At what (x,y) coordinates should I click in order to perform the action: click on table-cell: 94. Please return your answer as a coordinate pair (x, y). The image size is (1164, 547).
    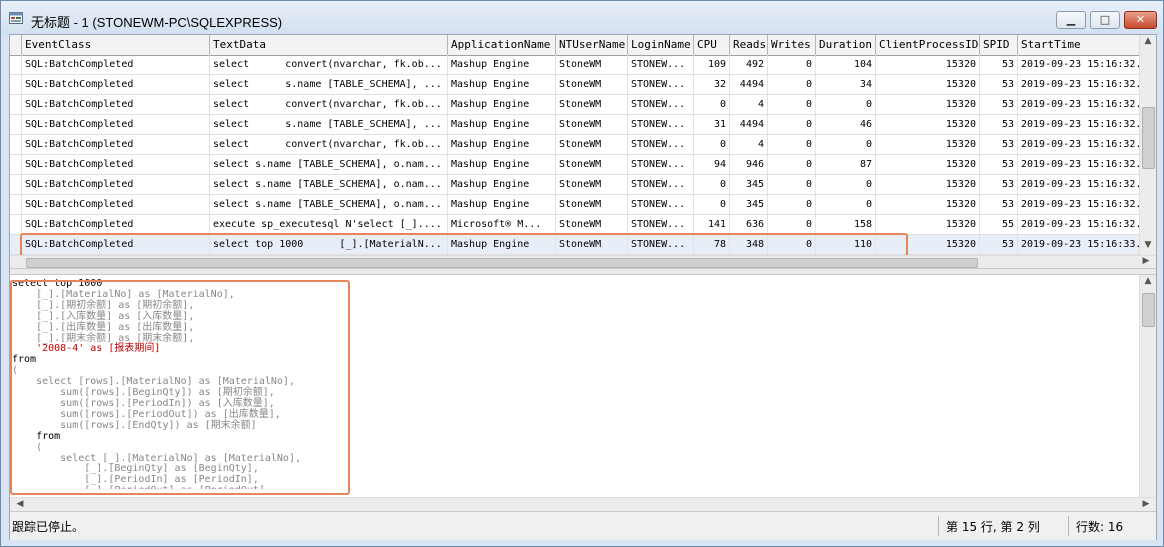
    Looking at the image, I should click on (712, 164).